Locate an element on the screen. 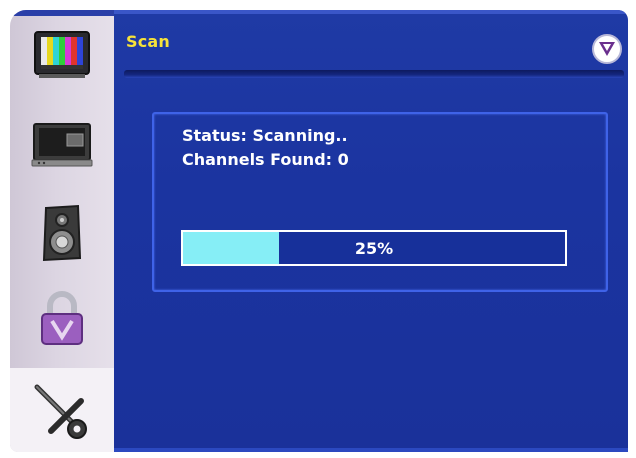  sidebar-item-setup is located at coordinates (62, 410).